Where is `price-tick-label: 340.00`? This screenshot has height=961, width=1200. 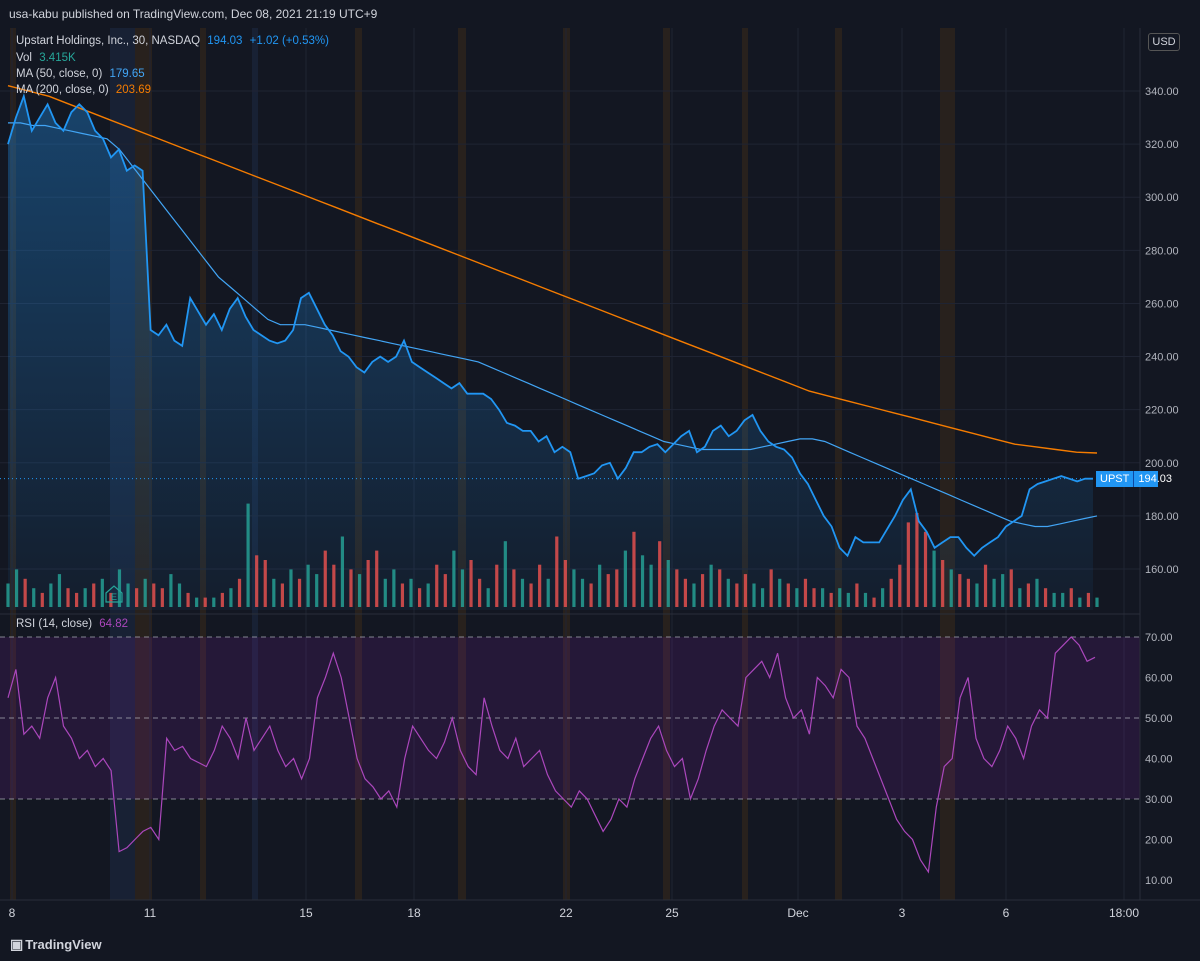 price-tick-label: 340.00 is located at coordinates (1162, 92).